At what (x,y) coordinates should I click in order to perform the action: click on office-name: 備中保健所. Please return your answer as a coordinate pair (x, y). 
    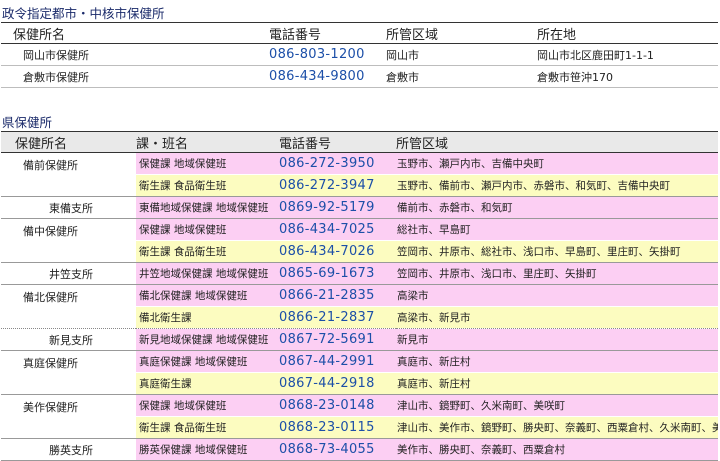
    Looking at the image, I should click on (68, 240).